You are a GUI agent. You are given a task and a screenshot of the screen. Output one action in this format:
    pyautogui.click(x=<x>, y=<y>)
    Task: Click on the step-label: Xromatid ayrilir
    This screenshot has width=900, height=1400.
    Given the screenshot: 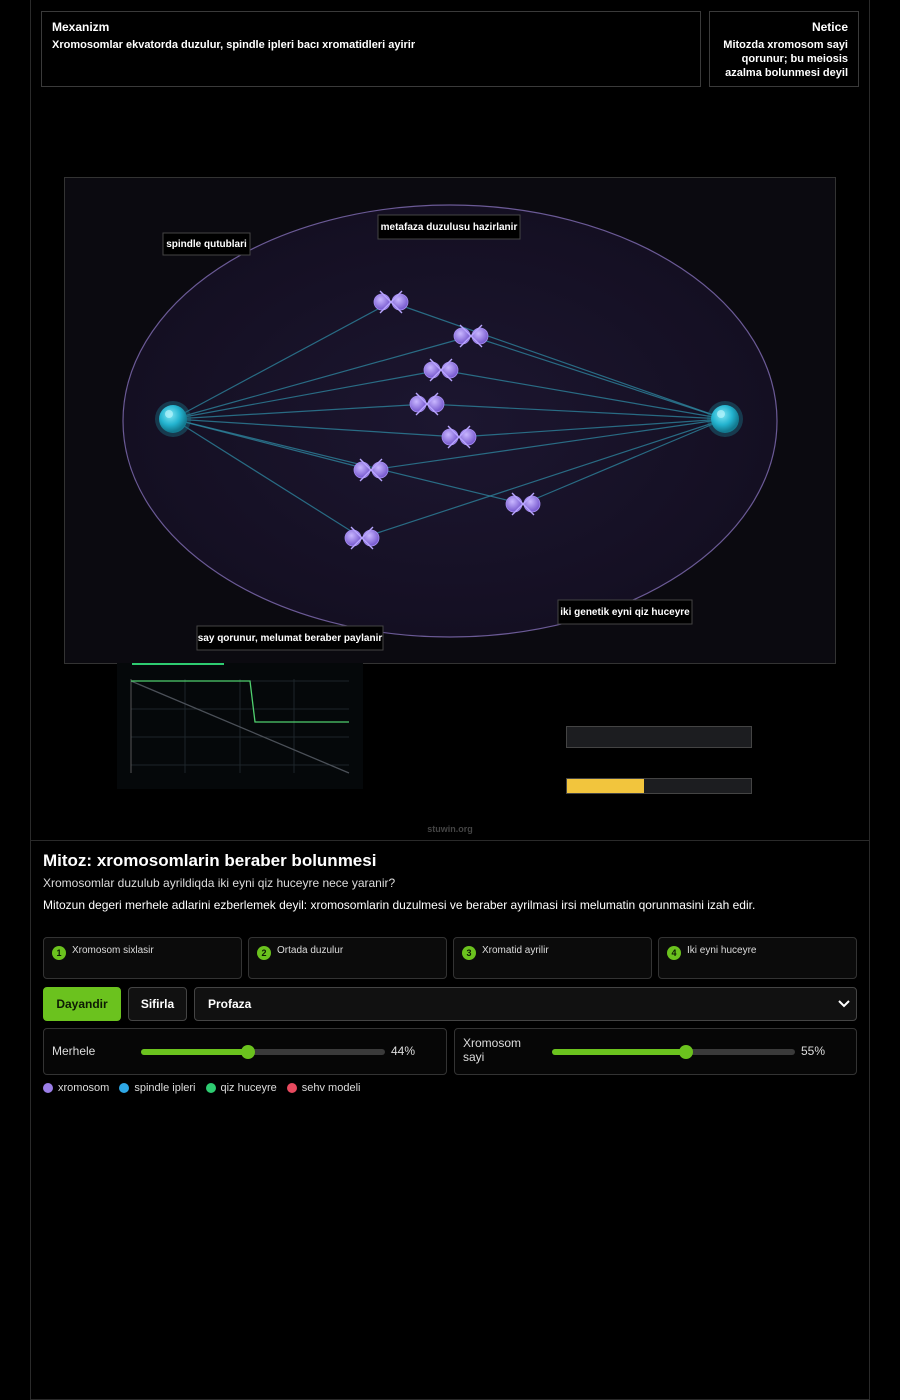 What is the action you would take?
    pyautogui.click(x=515, y=950)
    